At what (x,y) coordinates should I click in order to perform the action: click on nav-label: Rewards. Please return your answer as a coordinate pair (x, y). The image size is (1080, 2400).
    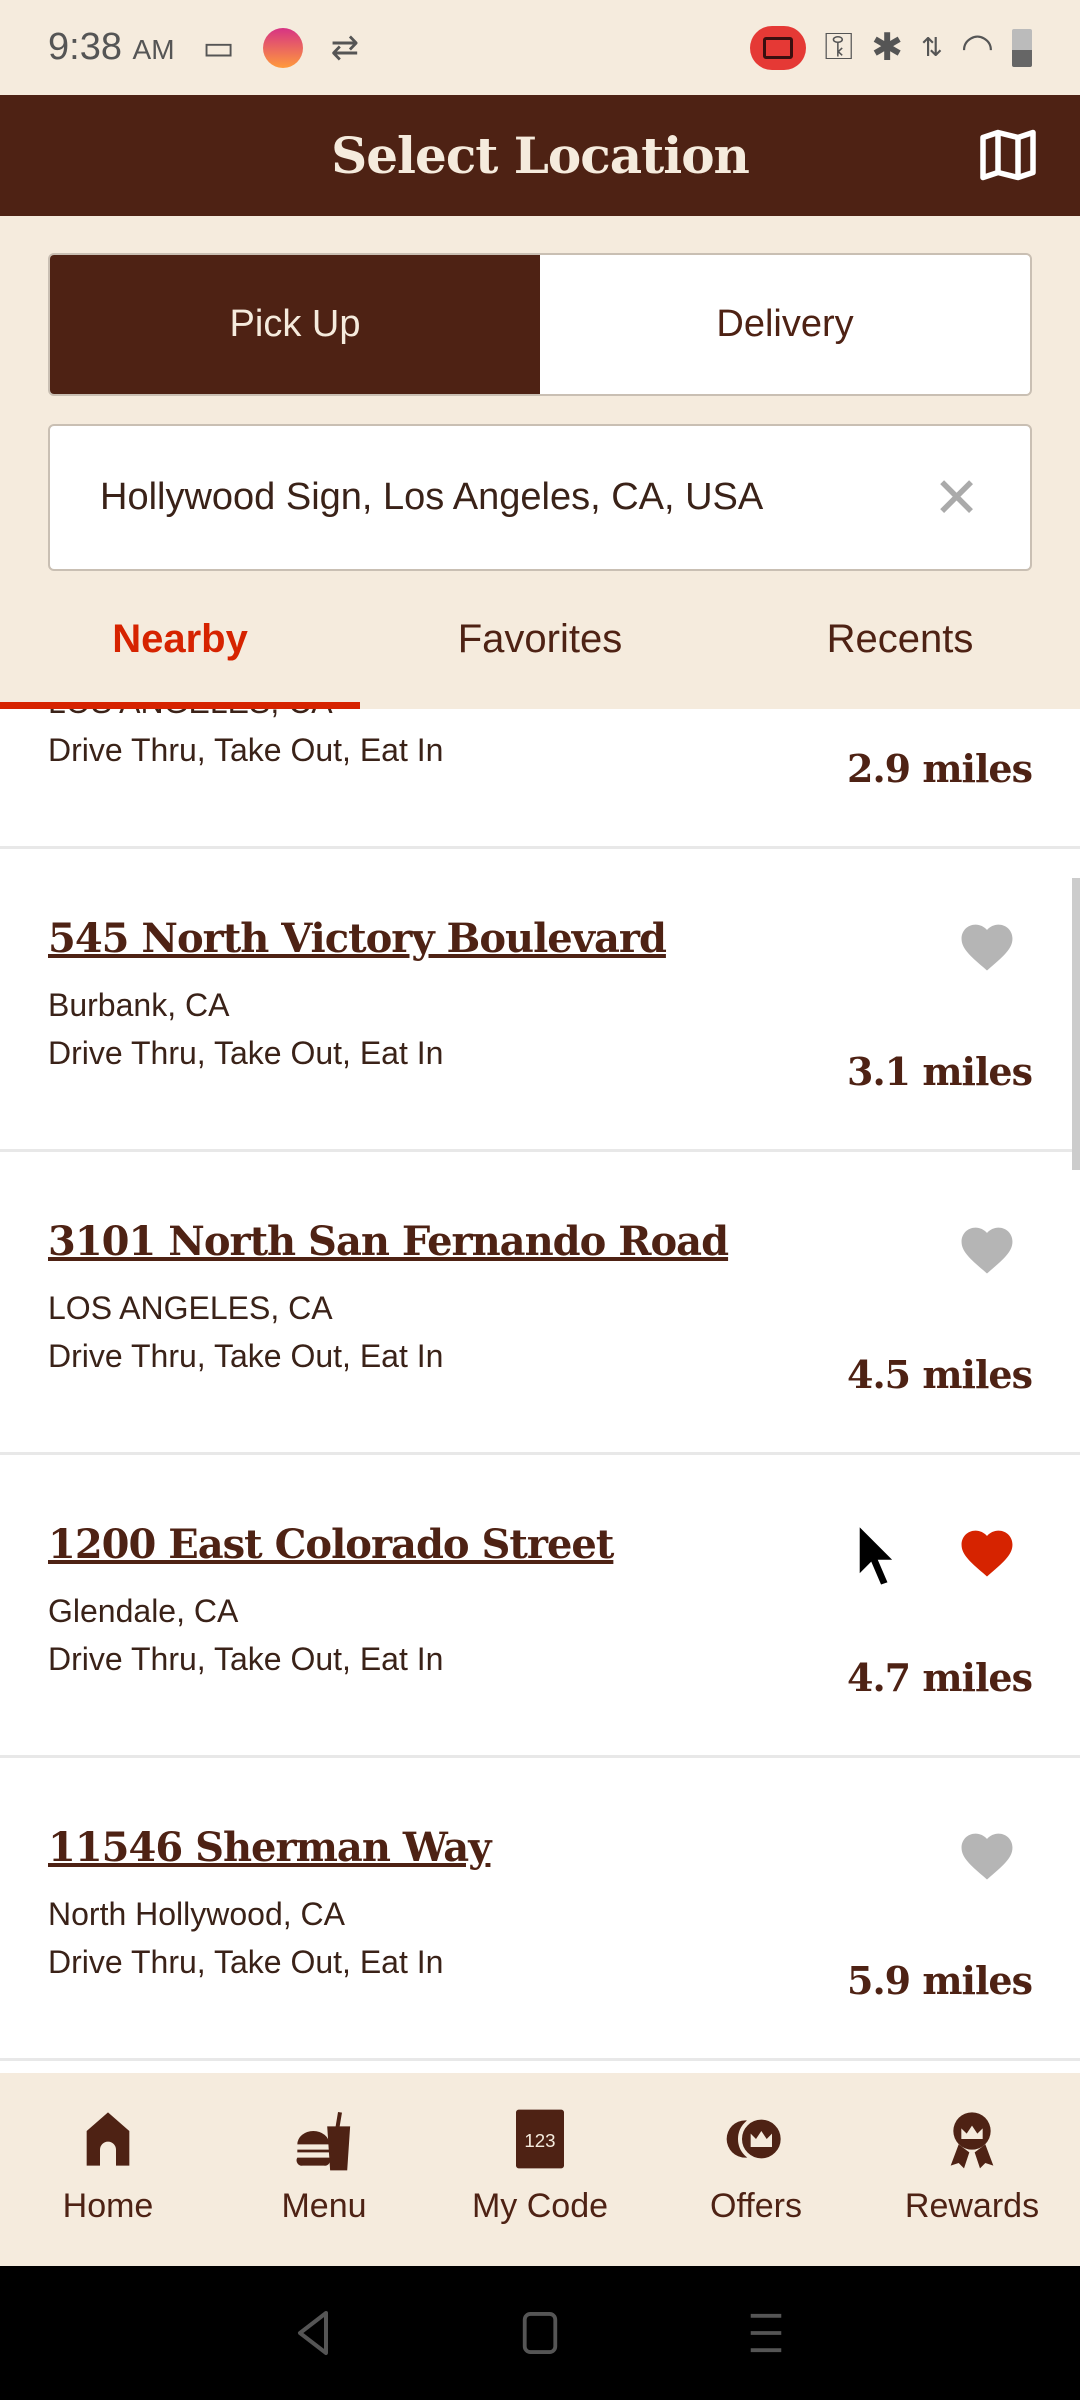
    Looking at the image, I should click on (972, 2206).